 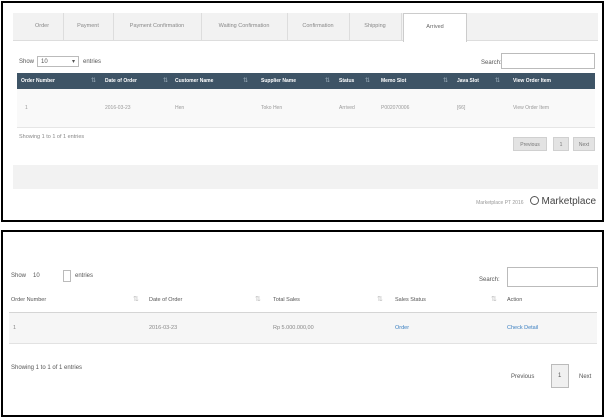 What do you see at coordinates (318, 26) in the screenshot?
I see `tab-confirmation: Confirmation` at bounding box center [318, 26].